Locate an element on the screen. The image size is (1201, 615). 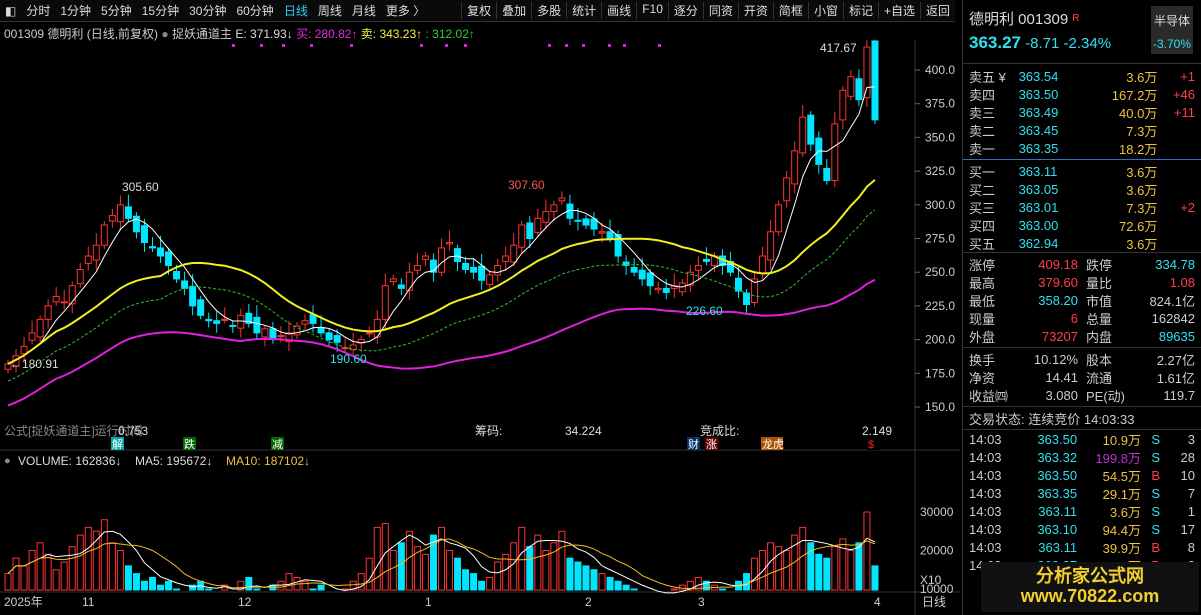
signal-marker: 解 is located at coordinates (117, 444).